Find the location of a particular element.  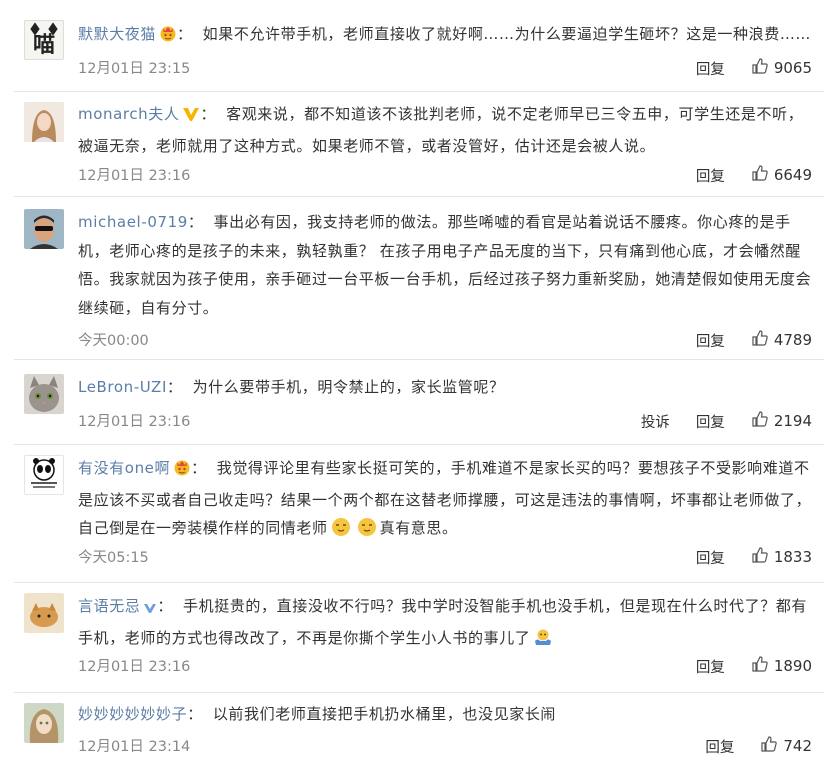

like-button: 1890 is located at coordinates (781, 666).